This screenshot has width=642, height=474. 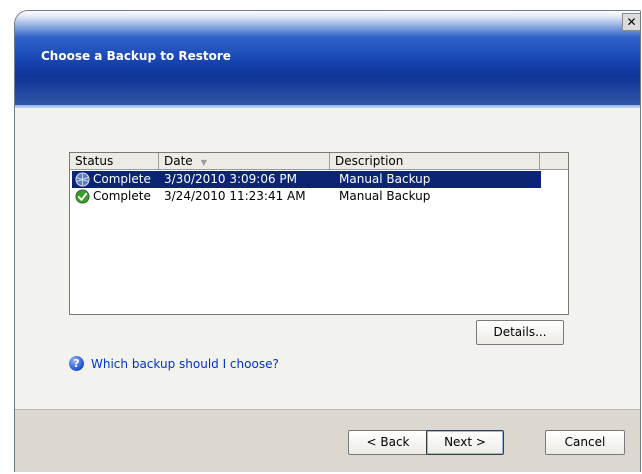 What do you see at coordinates (82, 179) in the screenshot?
I see `backup-globe-icon` at bounding box center [82, 179].